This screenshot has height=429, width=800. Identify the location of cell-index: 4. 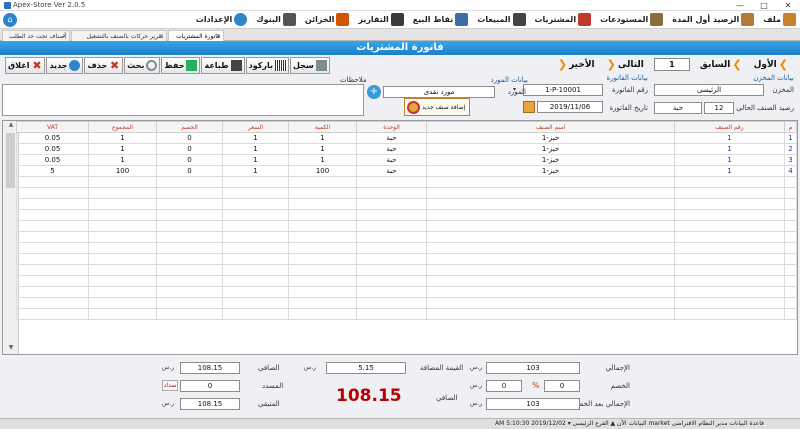
(790, 171).